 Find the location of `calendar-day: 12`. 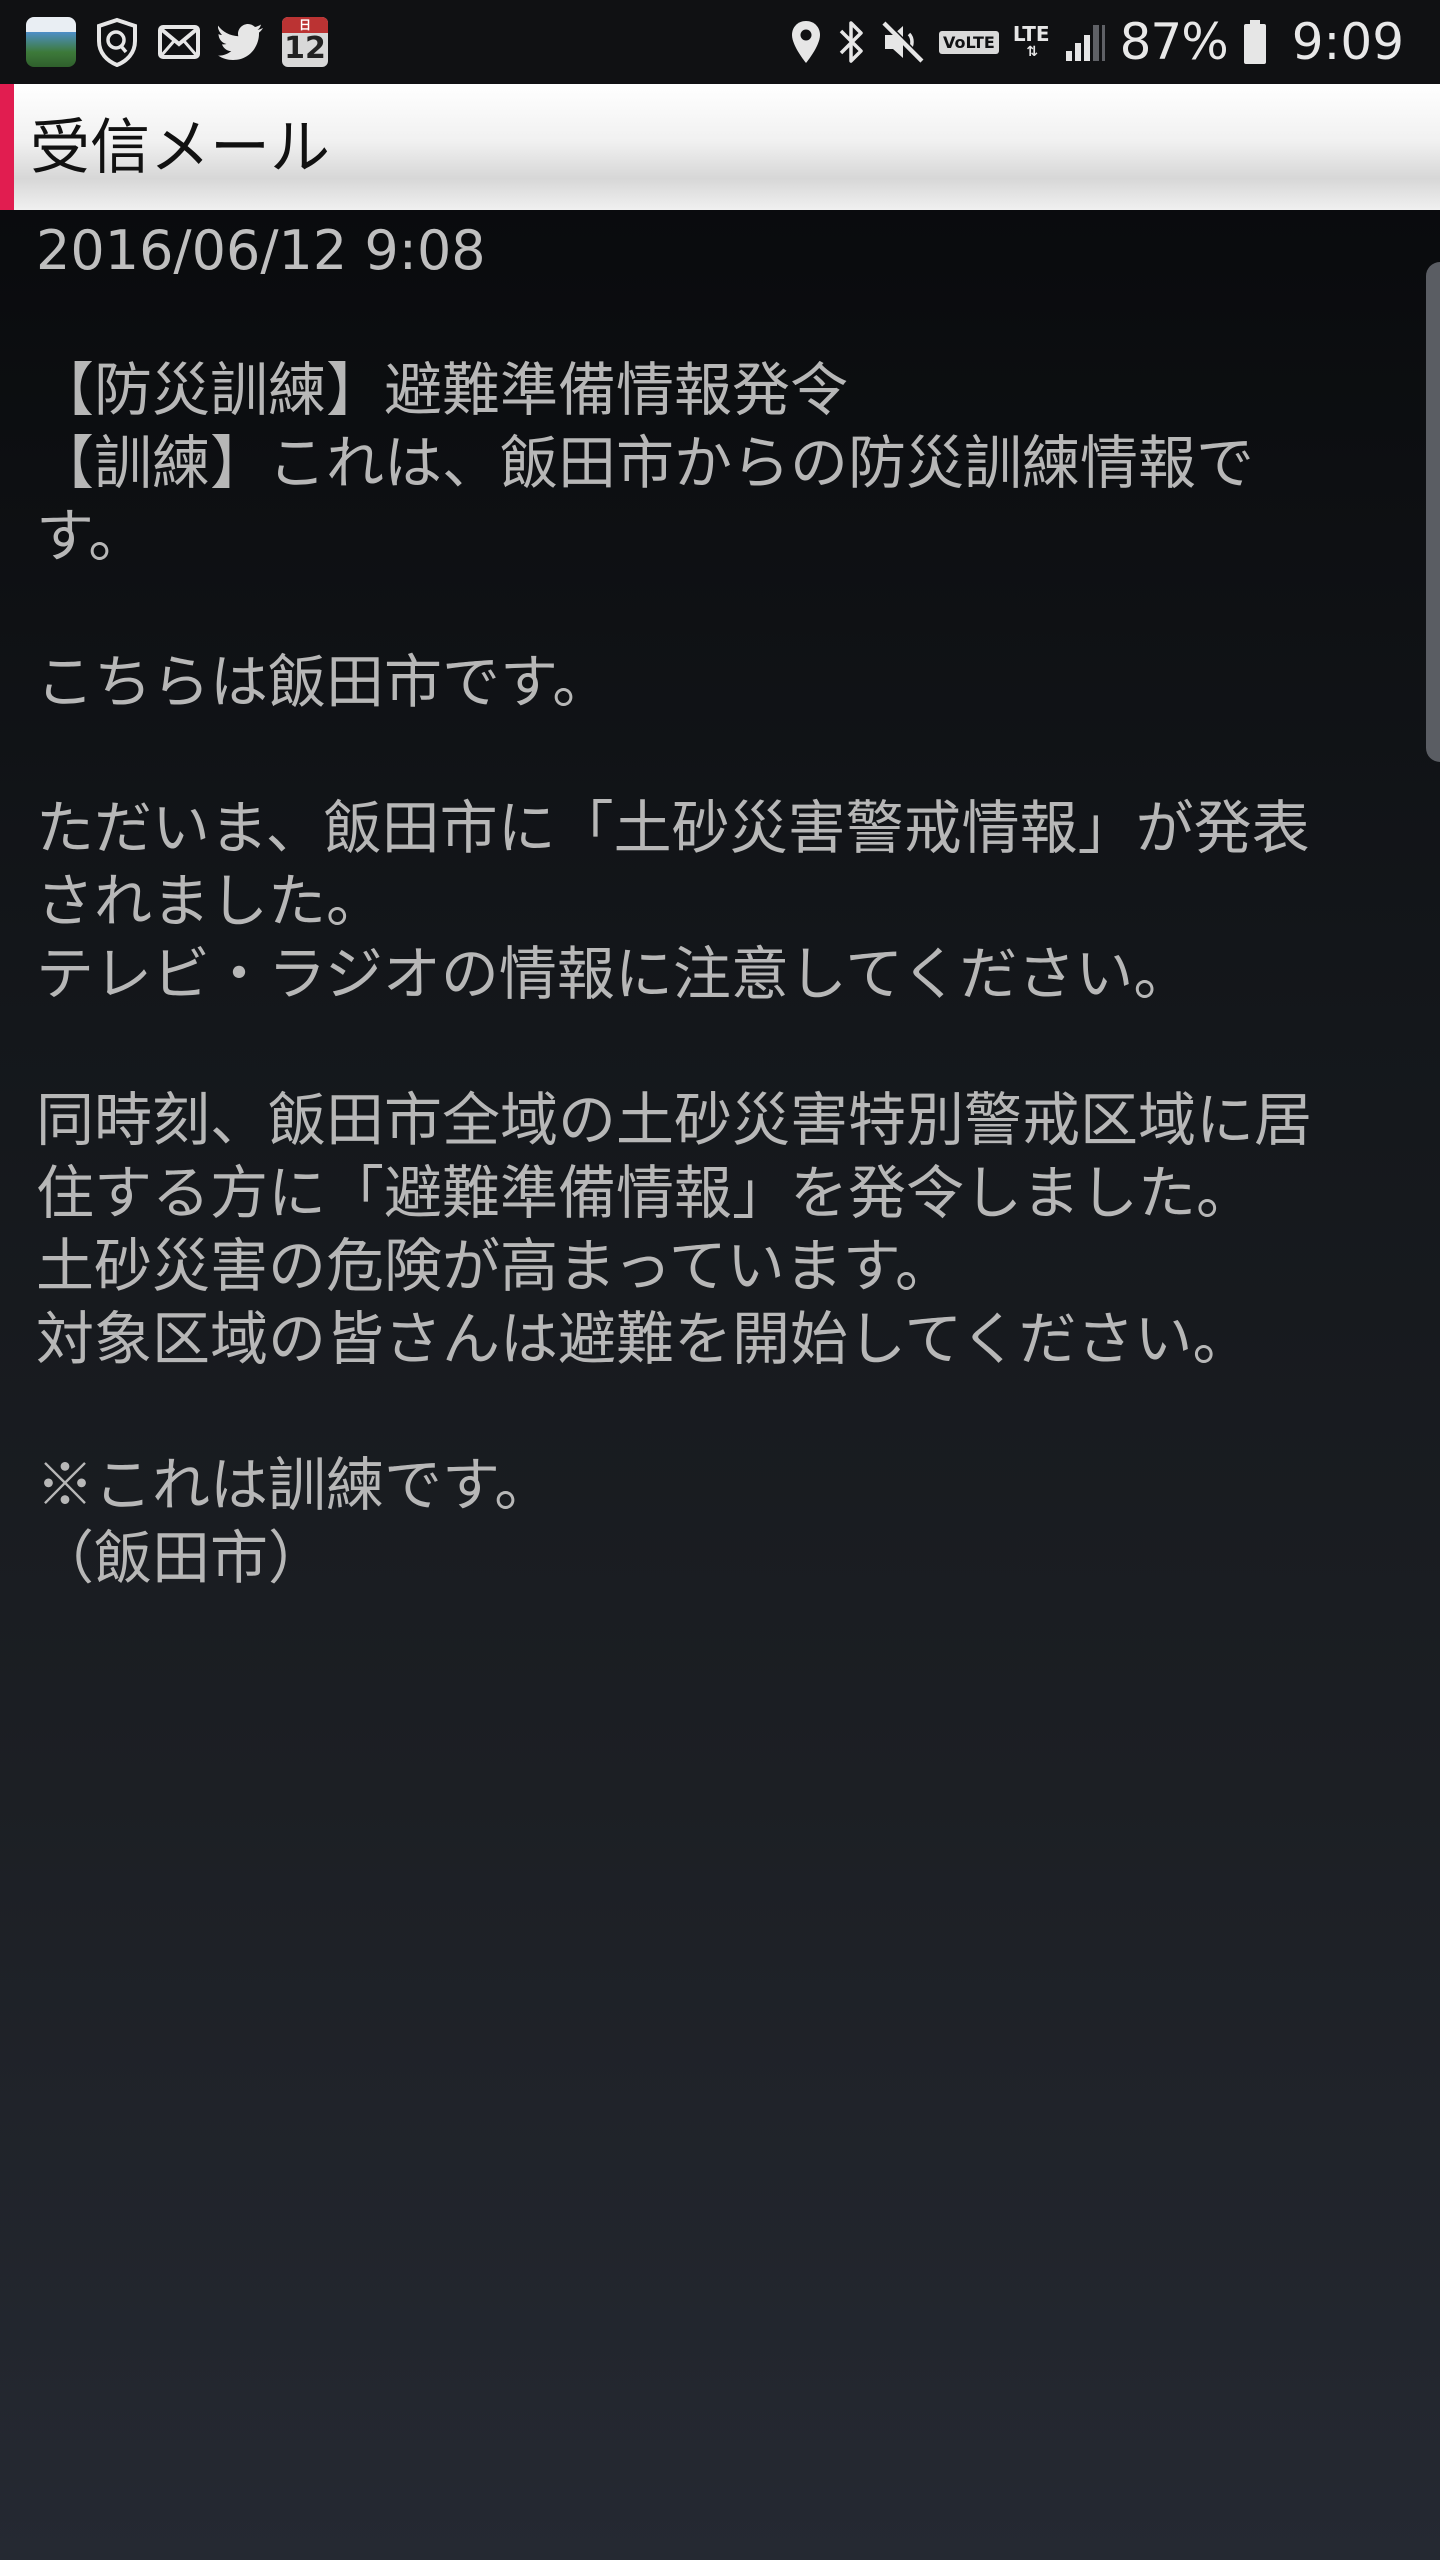

calendar-day: 12 is located at coordinates (305, 48).